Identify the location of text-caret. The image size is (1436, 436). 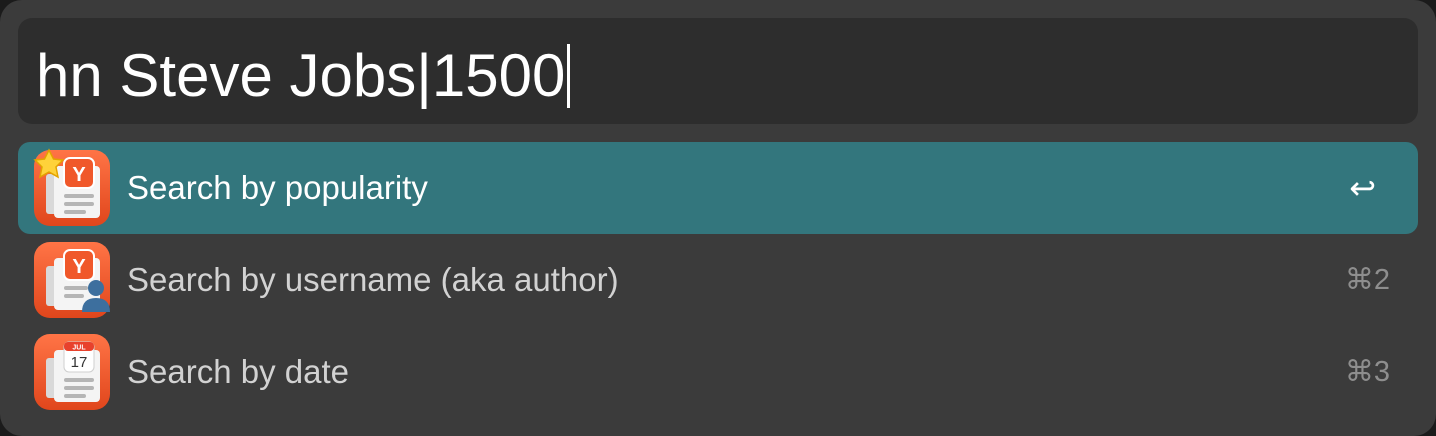
(569, 76).